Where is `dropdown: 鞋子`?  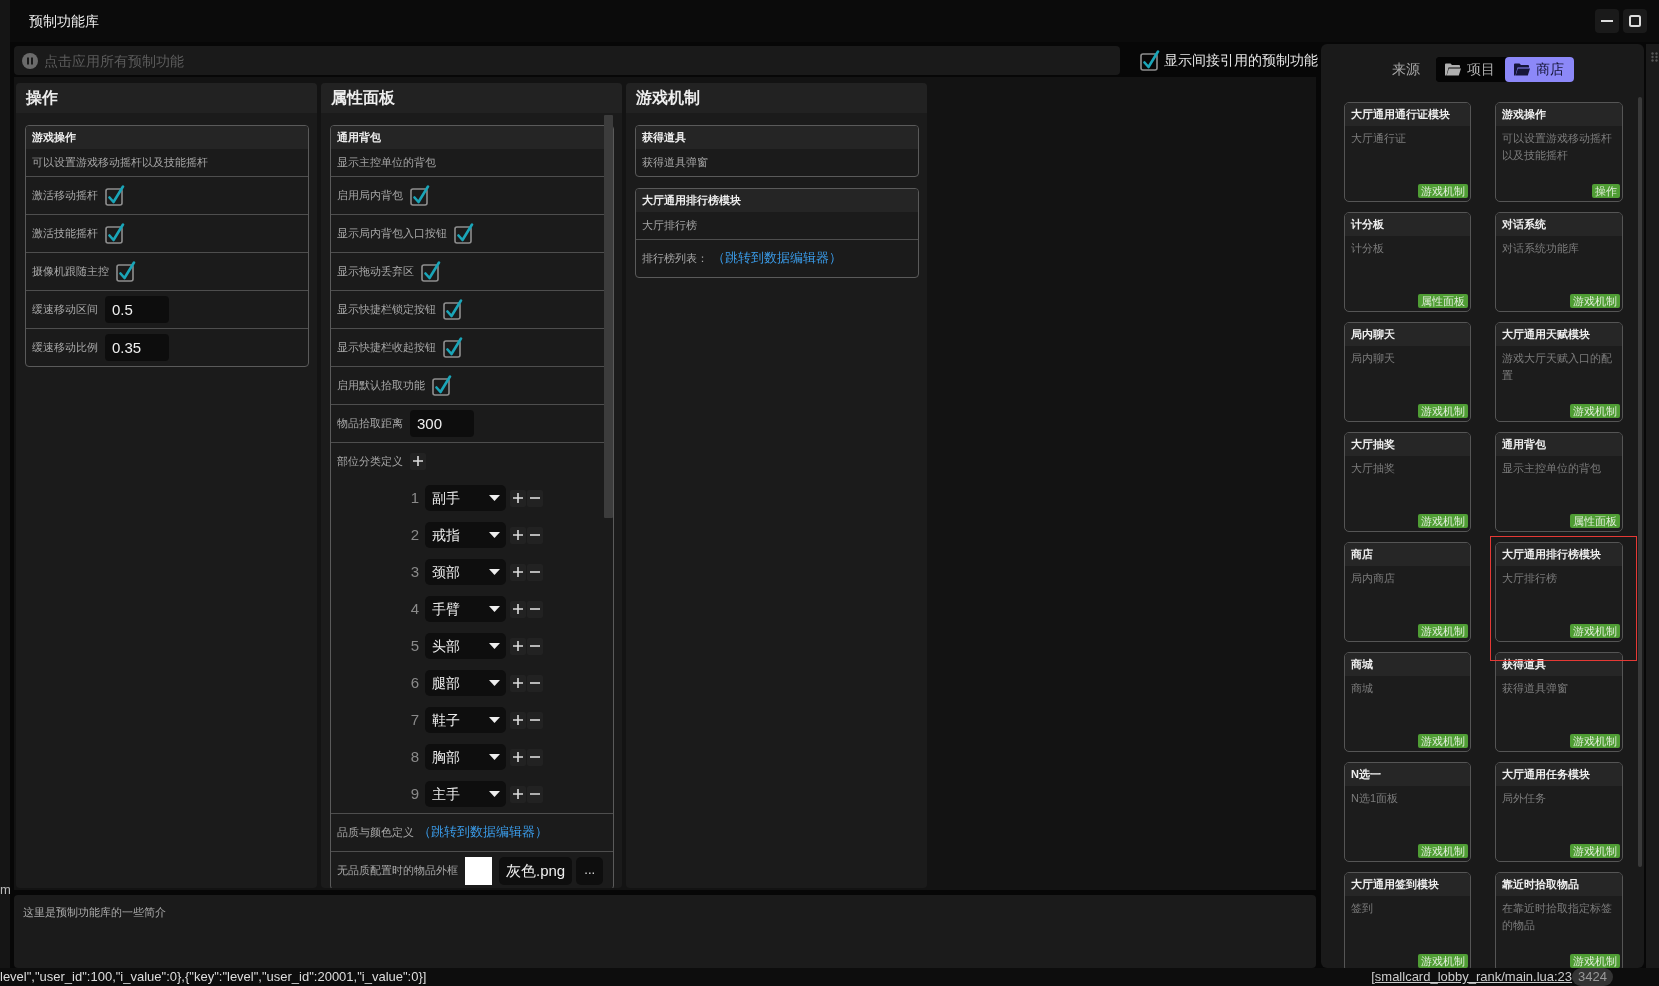
dropdown: 鞋子 is located at coordinates (465, 720).